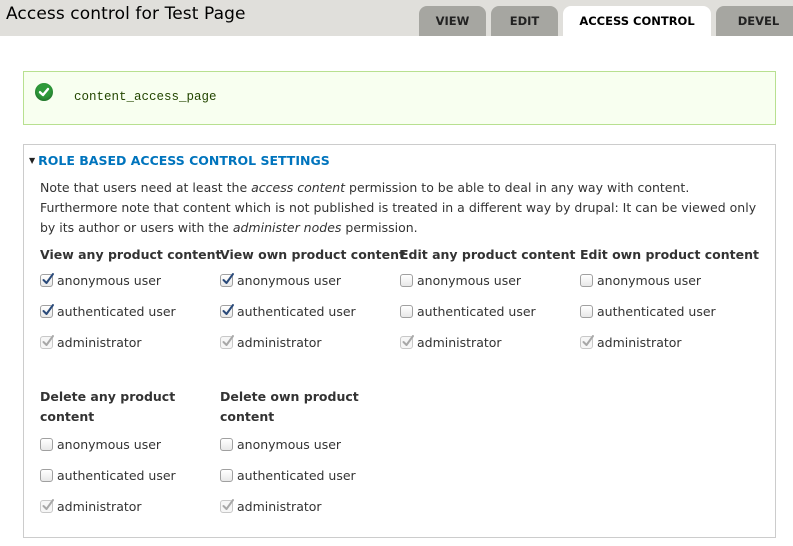 The image size is (793, 546). Describe the element at coordinates (399, 98) in the screenshot. I see `status-message: content_access_page` at that location.